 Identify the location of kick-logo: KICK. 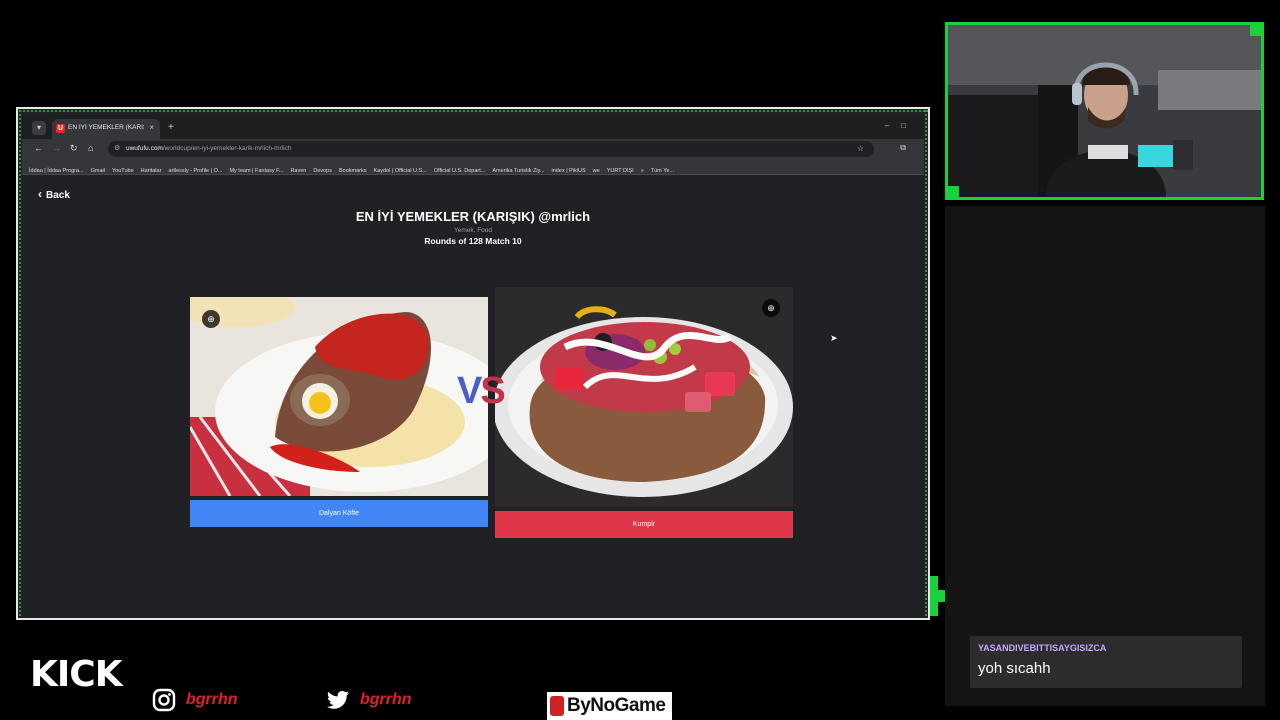
(76, 674).